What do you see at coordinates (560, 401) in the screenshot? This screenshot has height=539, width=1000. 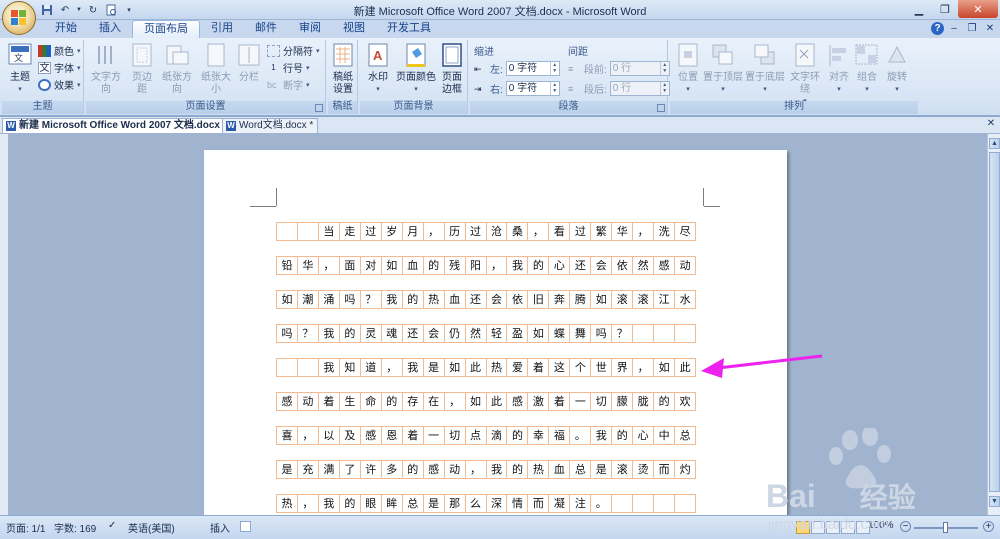 I see `grid-cell: 着` at bounding box center [560, 401].